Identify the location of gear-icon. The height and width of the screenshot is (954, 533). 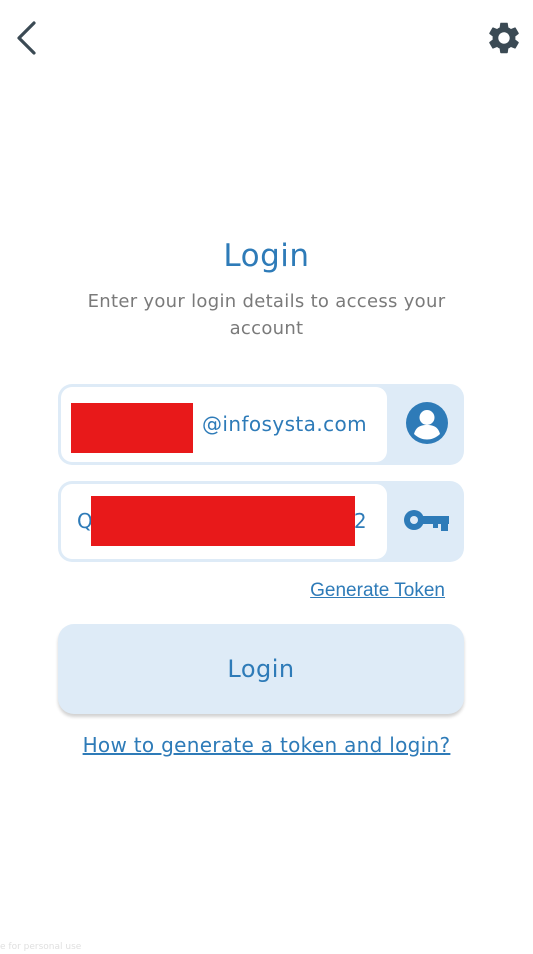
(504, 40).